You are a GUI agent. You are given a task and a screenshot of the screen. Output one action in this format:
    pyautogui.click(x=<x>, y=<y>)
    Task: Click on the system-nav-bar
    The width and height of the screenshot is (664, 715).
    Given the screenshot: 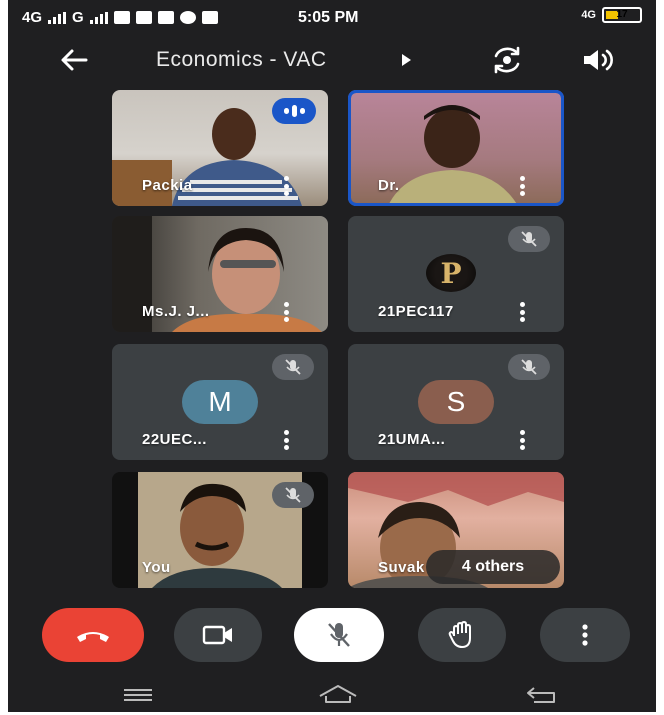 What is the action you would take?
    pyautogui.click(x=332, y=694)
    